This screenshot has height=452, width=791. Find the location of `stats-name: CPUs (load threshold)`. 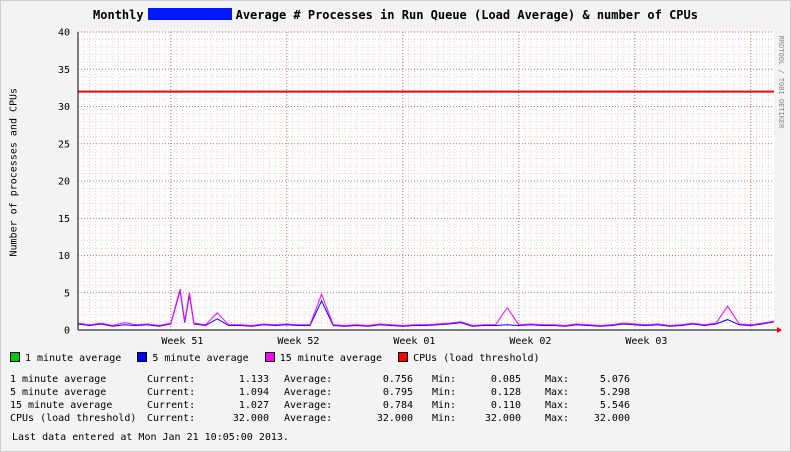

stats-name: CPUs (load threshold) is located at coordinates (73, 418).